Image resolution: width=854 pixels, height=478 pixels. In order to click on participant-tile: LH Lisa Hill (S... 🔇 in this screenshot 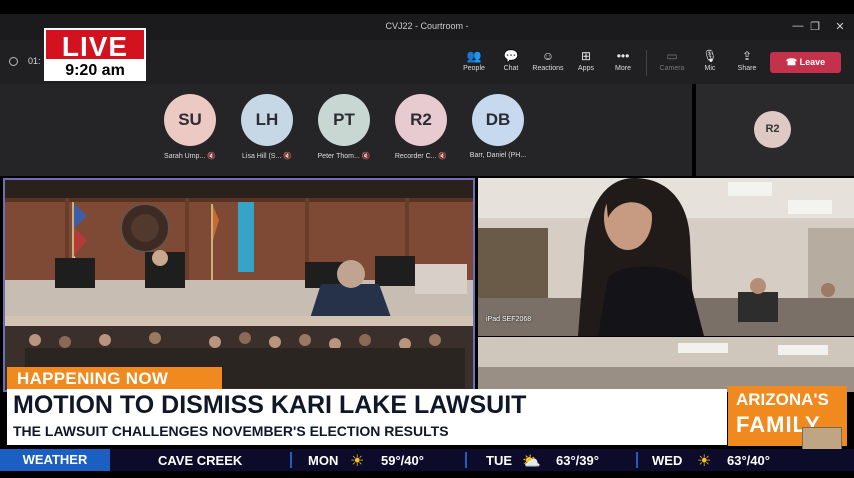, I will do `click(267, 127)`.